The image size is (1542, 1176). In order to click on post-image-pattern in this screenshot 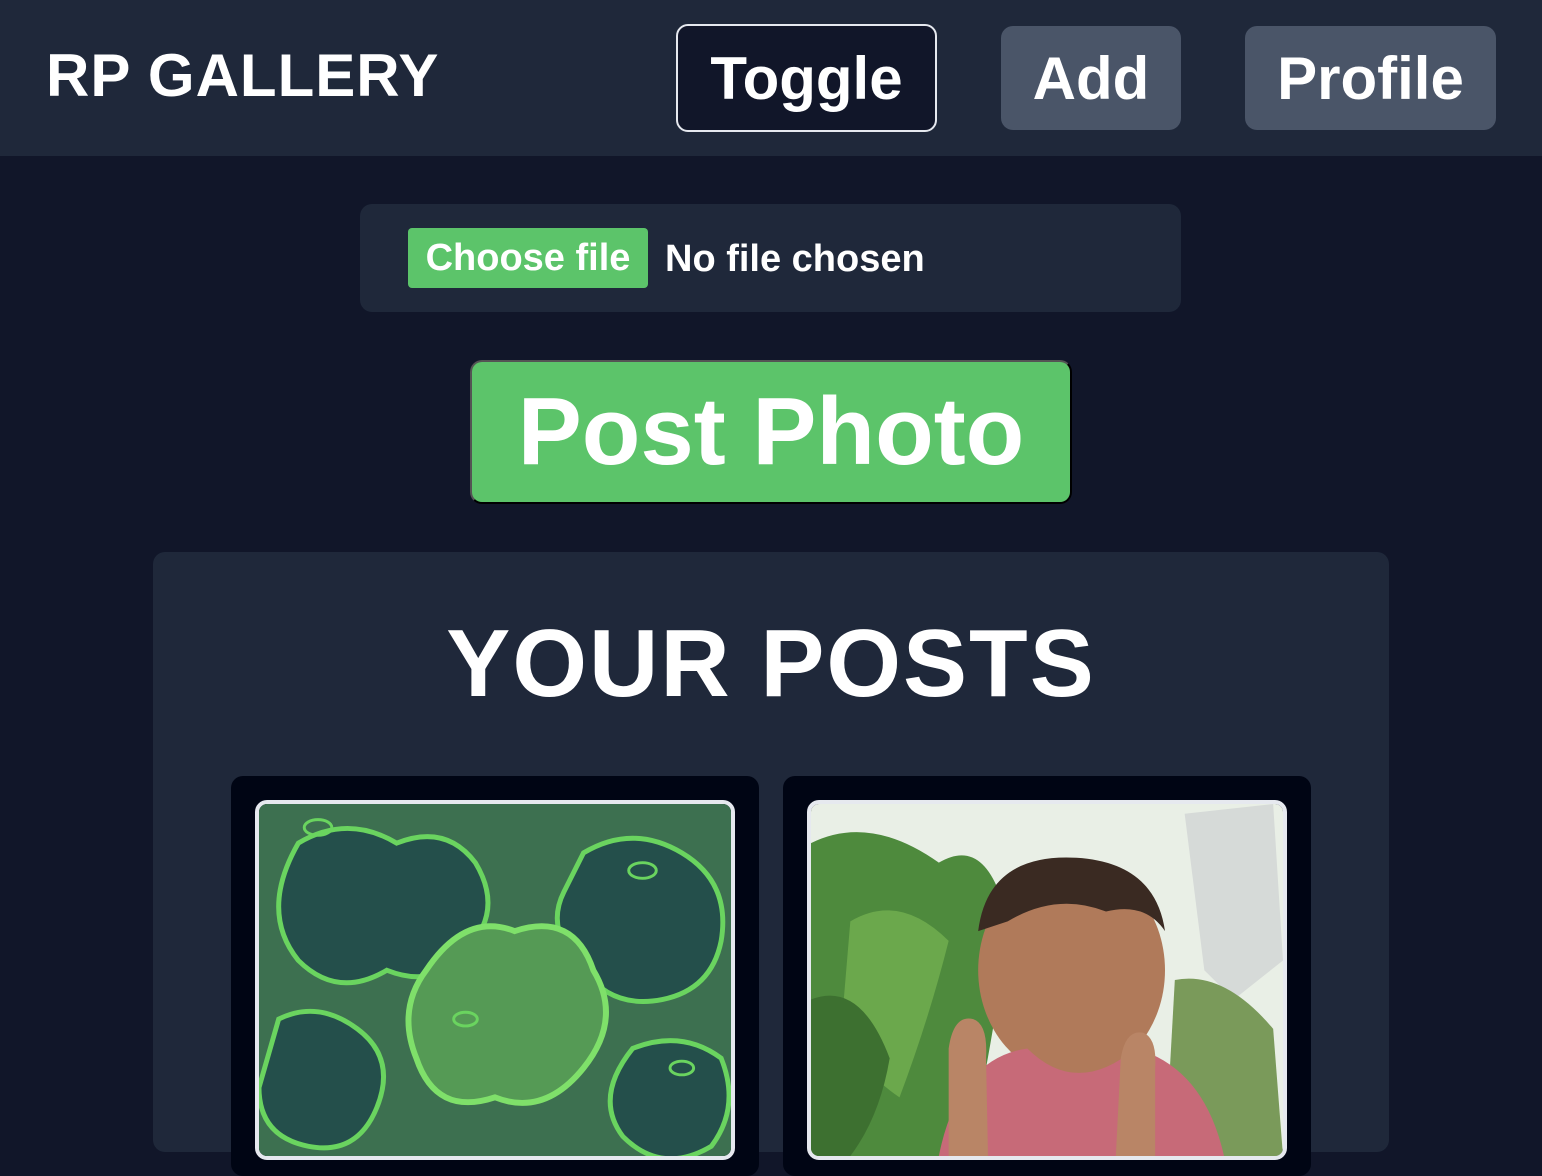, I will do `click(495, 980)`.